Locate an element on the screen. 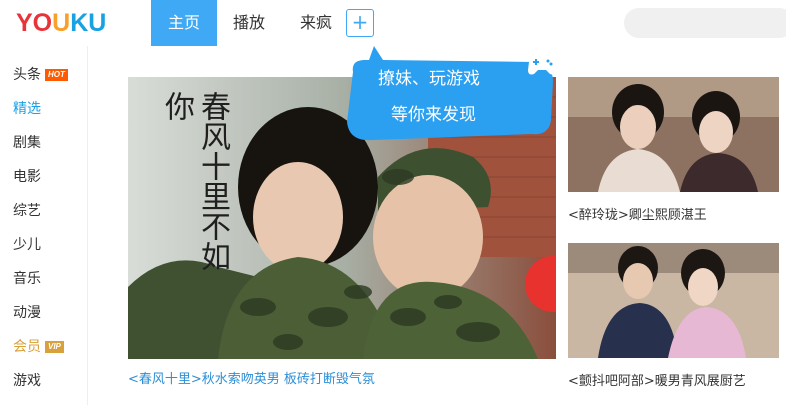  sidebar-item-dianying: 电影 is located at coordinates (27, 177).